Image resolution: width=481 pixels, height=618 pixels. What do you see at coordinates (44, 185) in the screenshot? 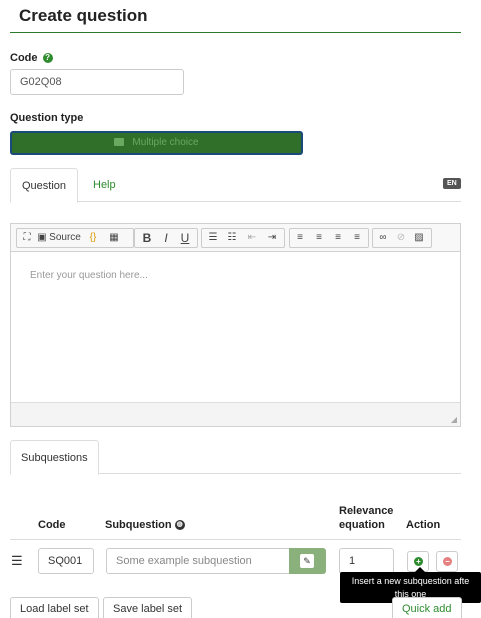
I see `tab-question: Question` at bounding box center [44, 185].